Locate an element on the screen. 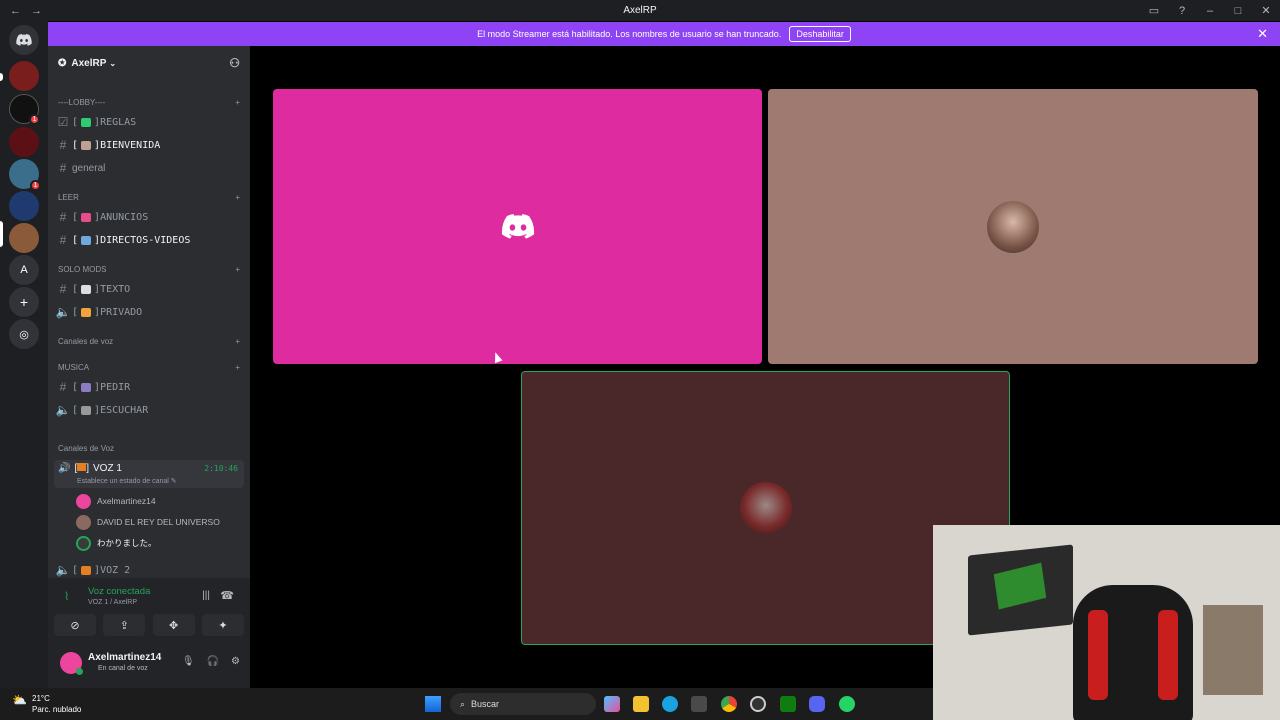 Image resolution: width=1280 pixels, height=720 pixels. call-duration: 2:10:46 is located at coordinates (221, 468).